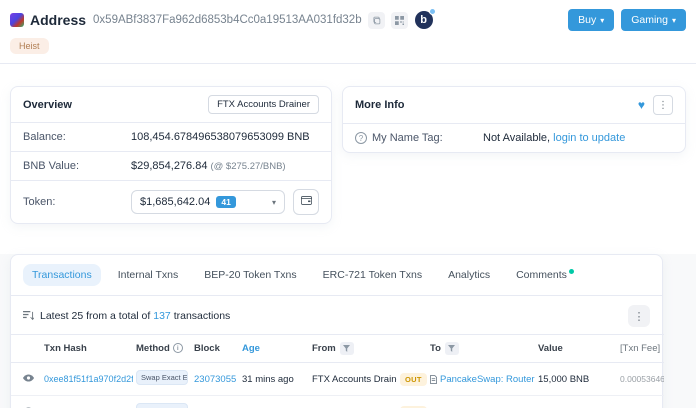  I want to click on chat-notification-dot, so click(432, 11).